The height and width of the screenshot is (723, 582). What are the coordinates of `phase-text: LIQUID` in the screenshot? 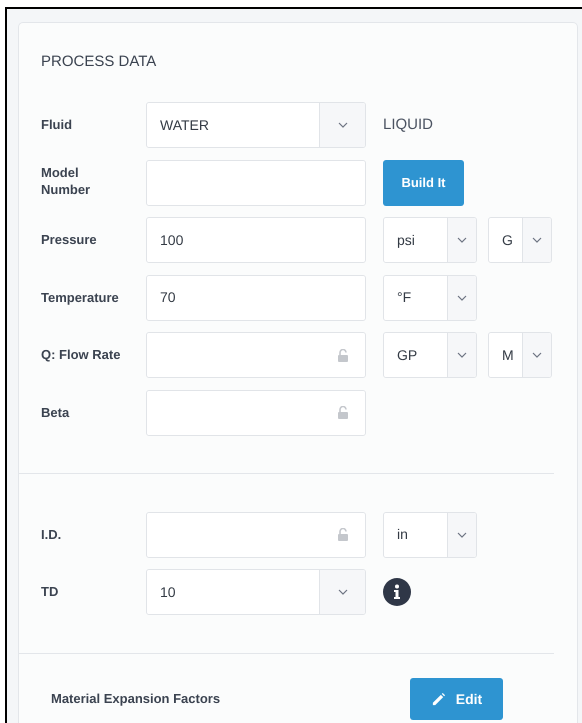 It's located at (408, 124).